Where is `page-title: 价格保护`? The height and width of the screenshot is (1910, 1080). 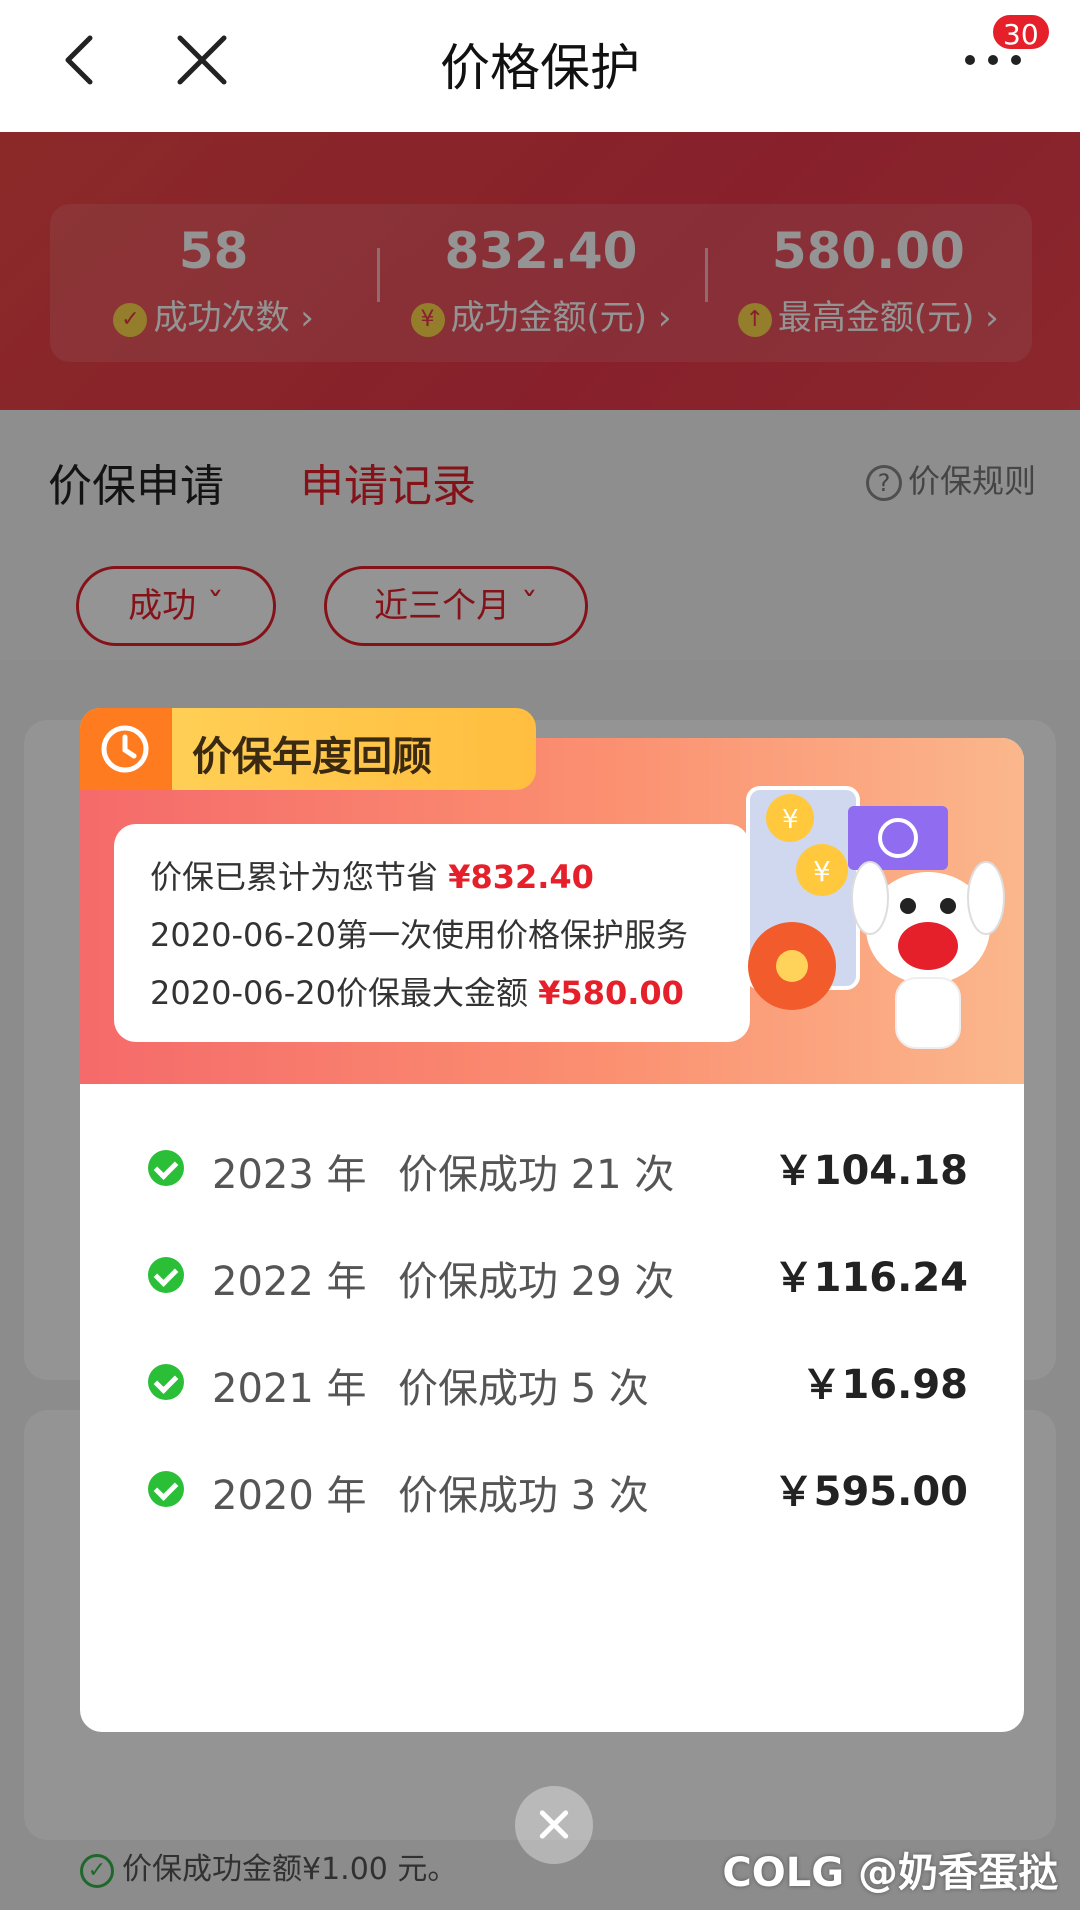
page-title: 价格保护 is located at coordinates (540, 68).